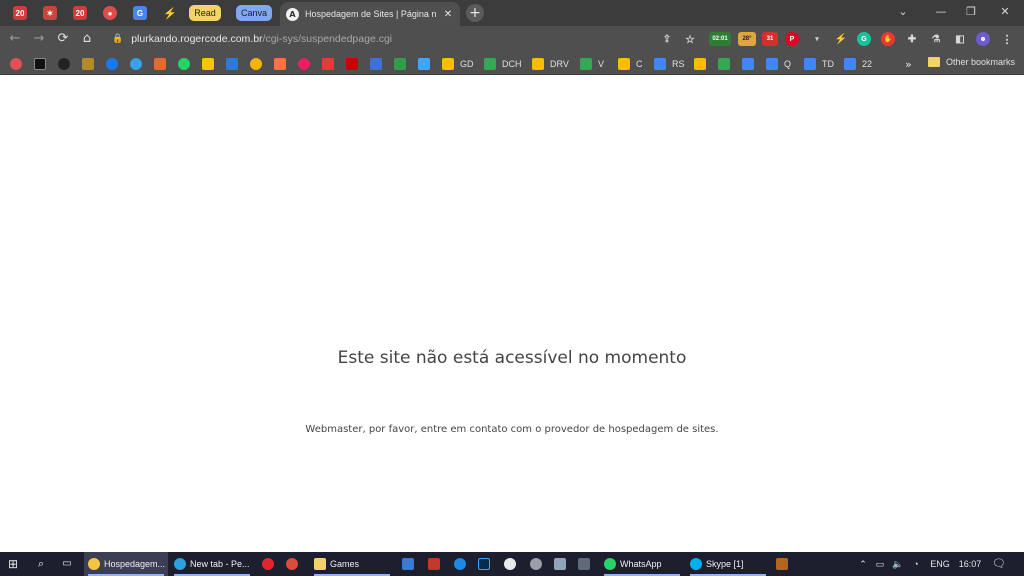  Describe the element at coordinates (747, 39) in the screenshot. I see `weather-extension-icon: 28°` at that location.